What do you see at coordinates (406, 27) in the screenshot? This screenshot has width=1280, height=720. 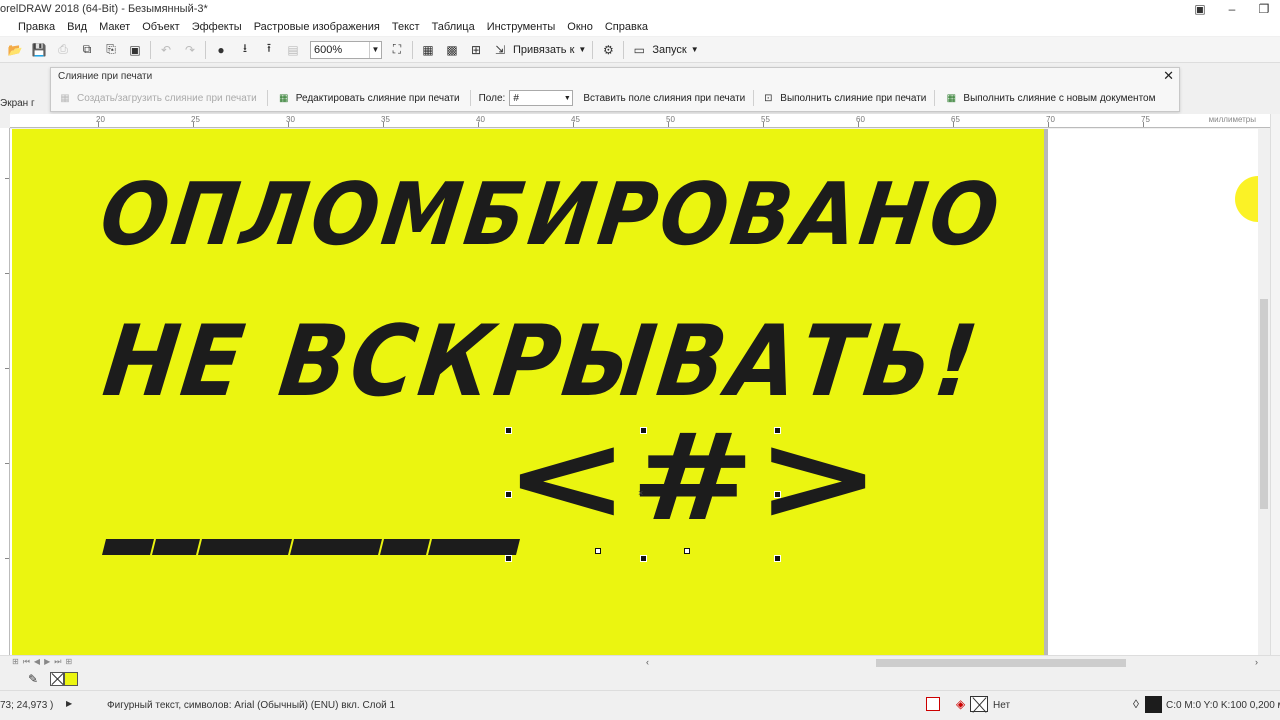 I see `menu-text: Текст` at bounding box center [406, 27].